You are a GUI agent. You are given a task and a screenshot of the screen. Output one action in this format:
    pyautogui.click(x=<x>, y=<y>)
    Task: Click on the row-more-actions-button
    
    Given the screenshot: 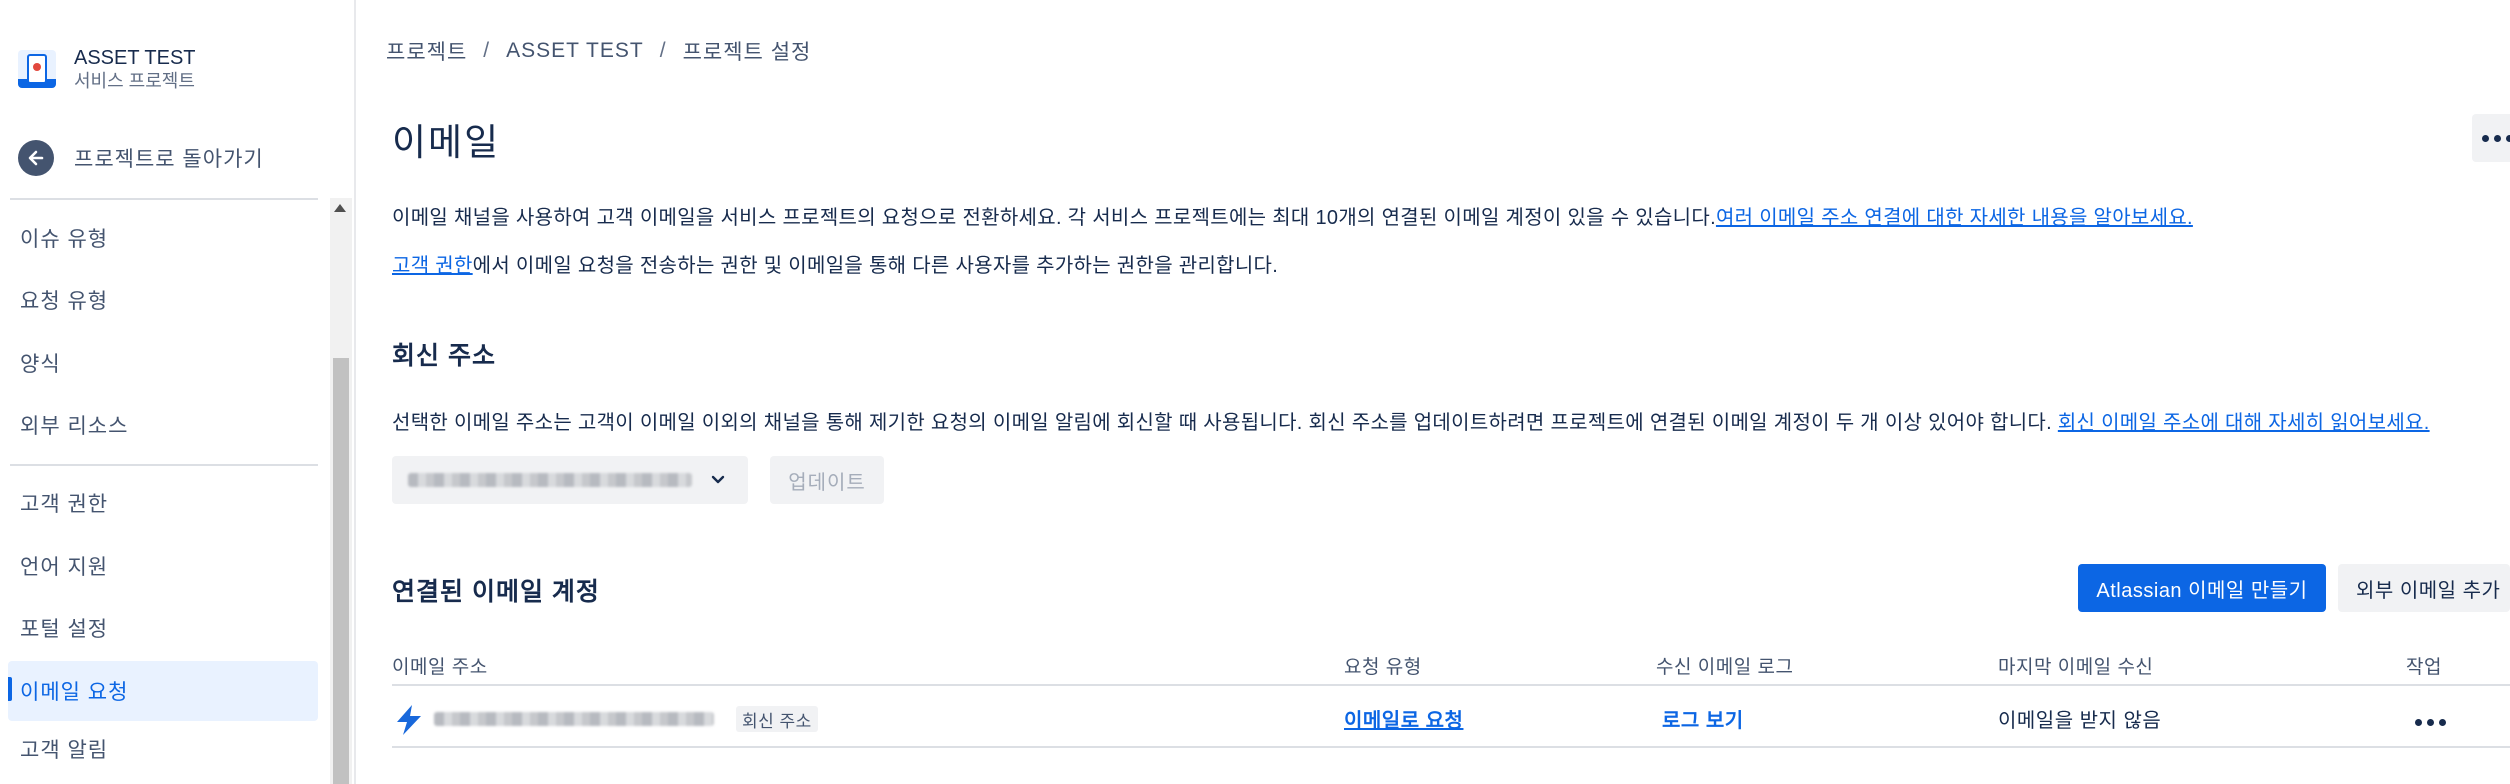 What is the action you would take?
    pyautogui.click(x=2430, y=722)
    